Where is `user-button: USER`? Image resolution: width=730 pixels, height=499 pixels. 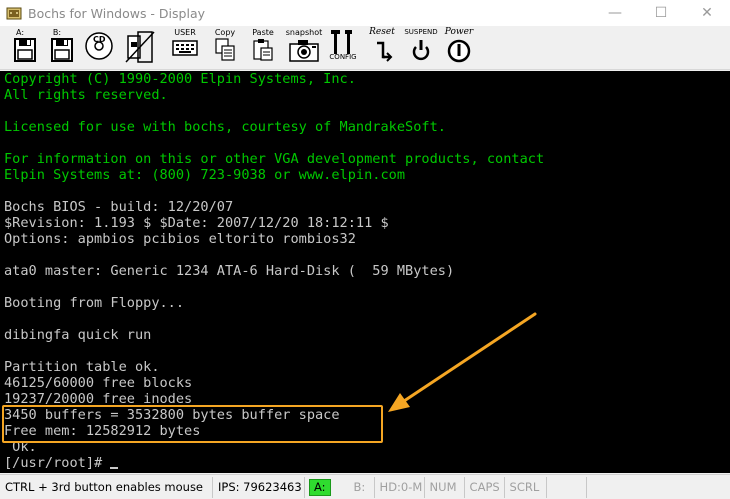 user-button: USER is located at coordinates (185, 47).